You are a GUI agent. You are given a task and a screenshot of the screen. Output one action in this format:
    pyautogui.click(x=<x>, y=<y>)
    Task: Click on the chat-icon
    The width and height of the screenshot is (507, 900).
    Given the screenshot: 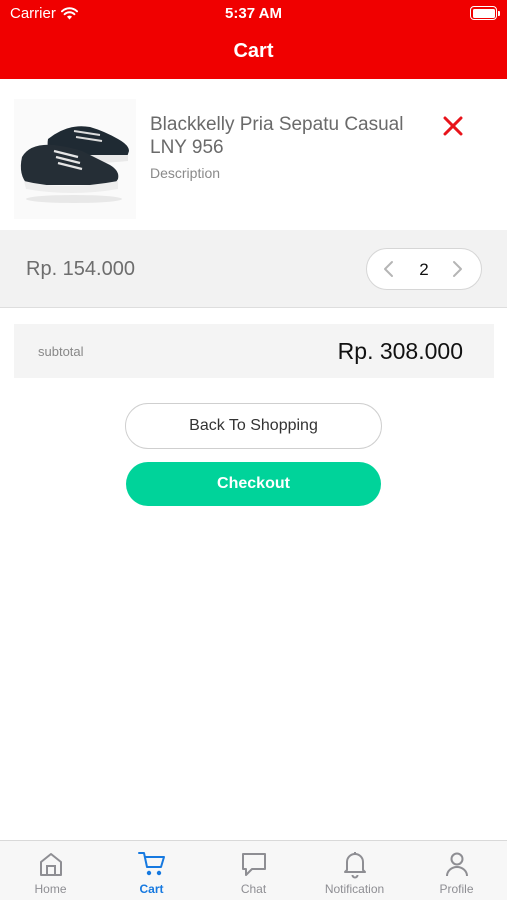 What is the action you would take?
    pyautogui.click(x=253, y=864)
    